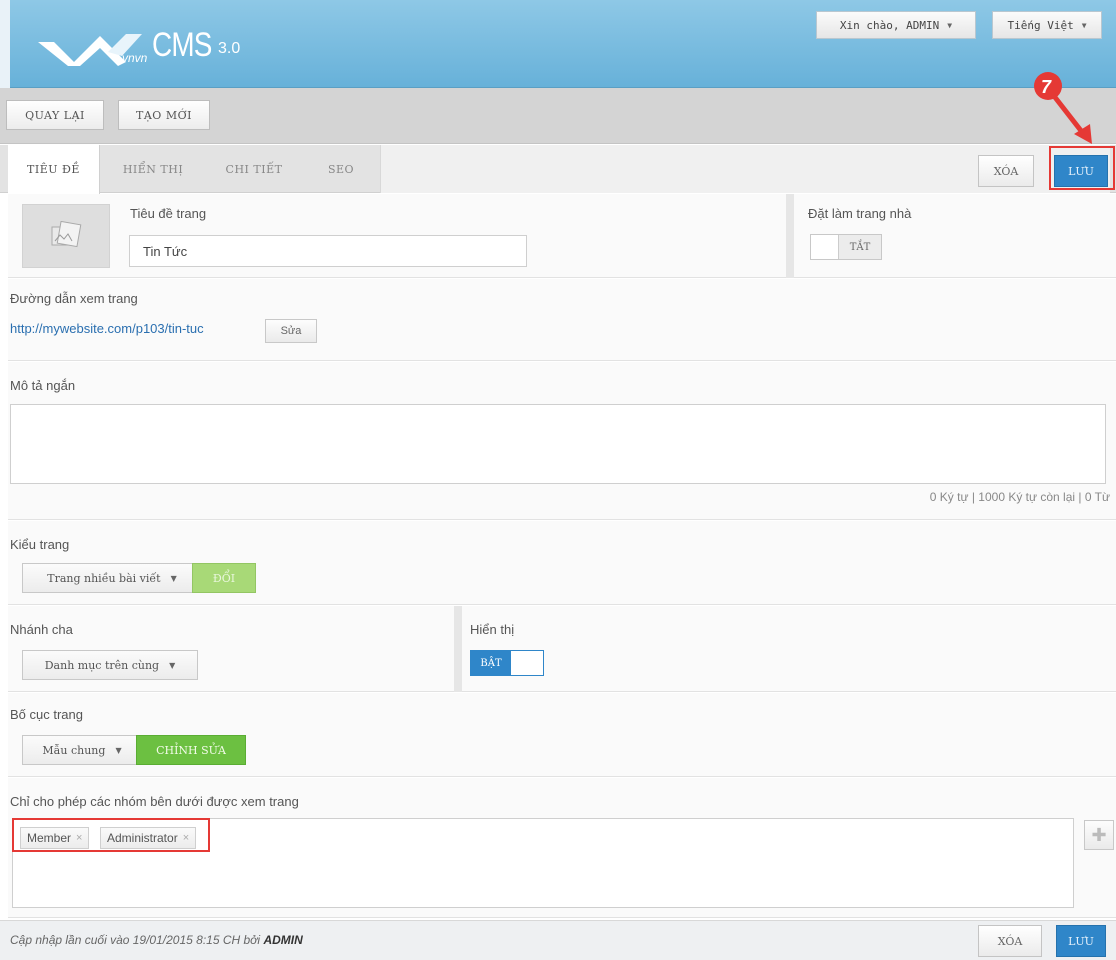 The width and height of the screenshot is (1116, 960). Describe the element at coordinates (558, 169) in the screenshot. I see `tab-bar: TIÊU ĐỀ HIỂN THỊ CHI TIẾT SEO XÓA LƯU` at that location.